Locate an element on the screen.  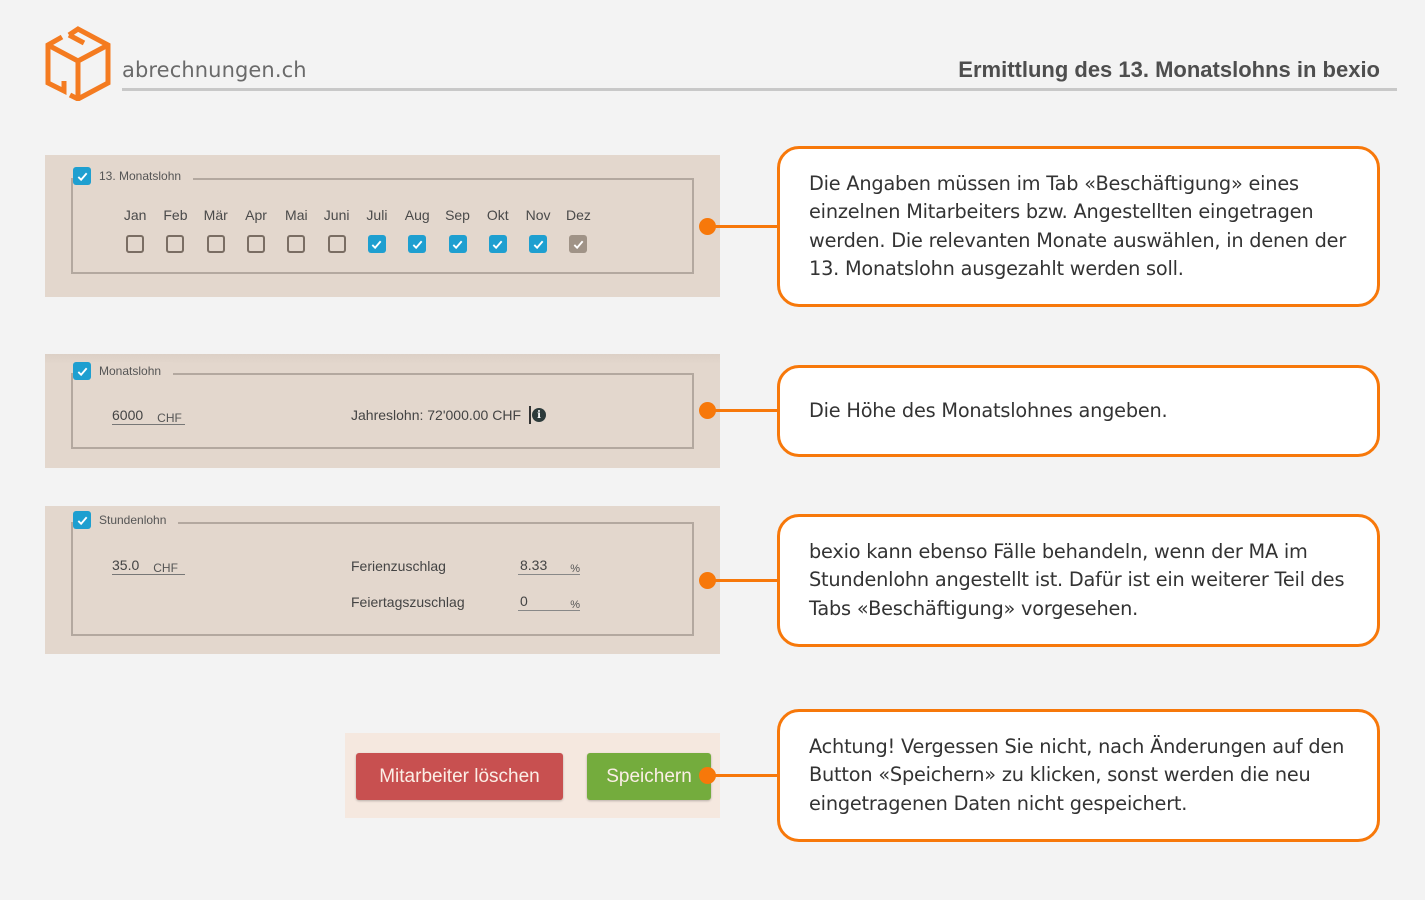
hourly-salary-value: 35.0 is located at coordinates (125, 565).